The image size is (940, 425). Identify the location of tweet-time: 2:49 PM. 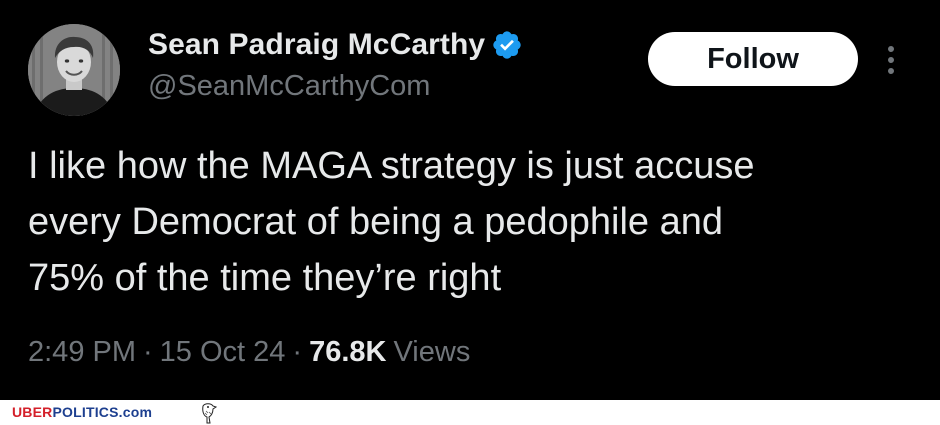
(82, 352).